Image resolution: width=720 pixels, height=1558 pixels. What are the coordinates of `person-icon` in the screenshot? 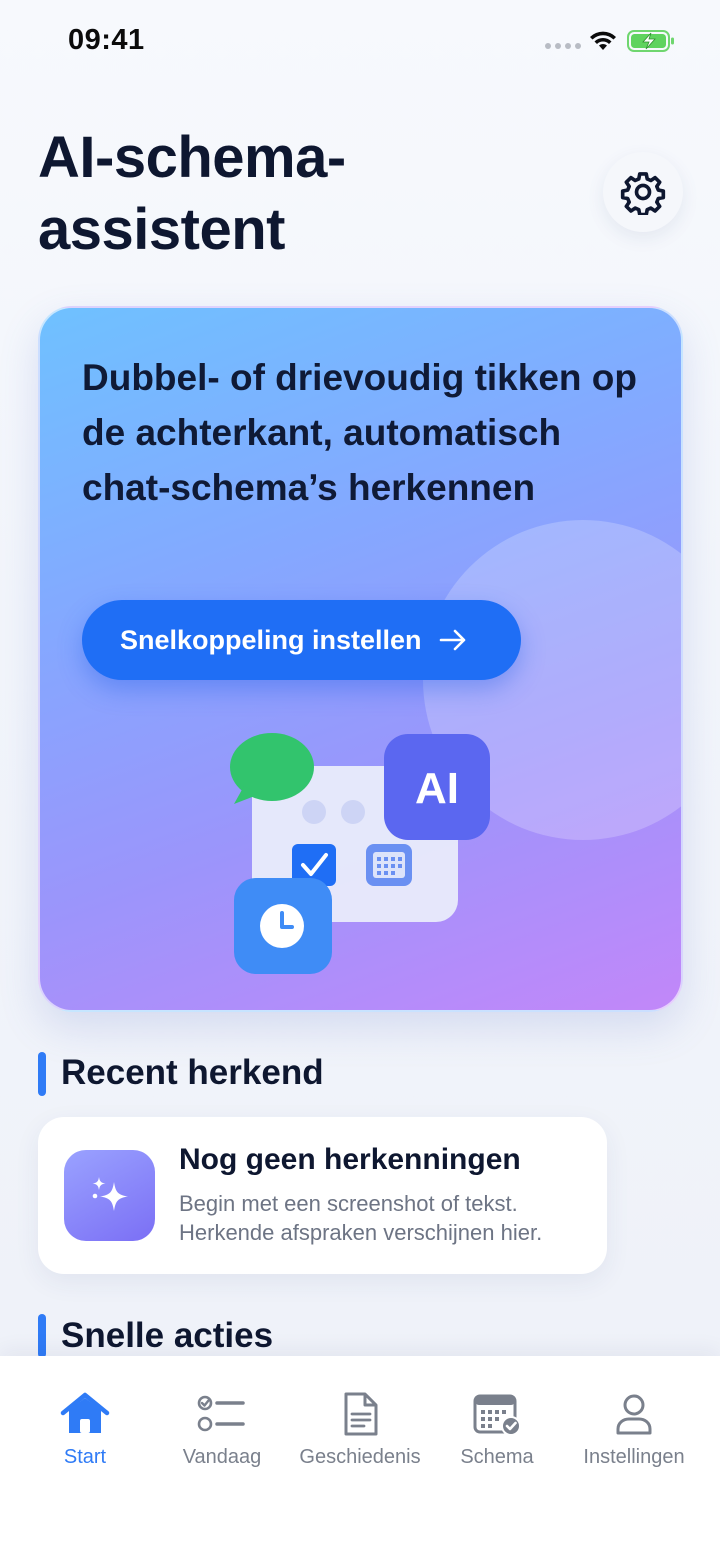 It's located at (634, 1414).